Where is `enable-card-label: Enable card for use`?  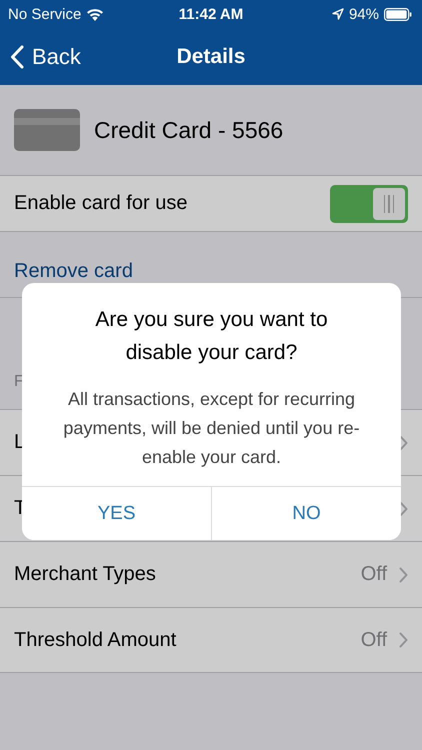 enable-card-label: Enable card for use is located at coordinates (101, 203).